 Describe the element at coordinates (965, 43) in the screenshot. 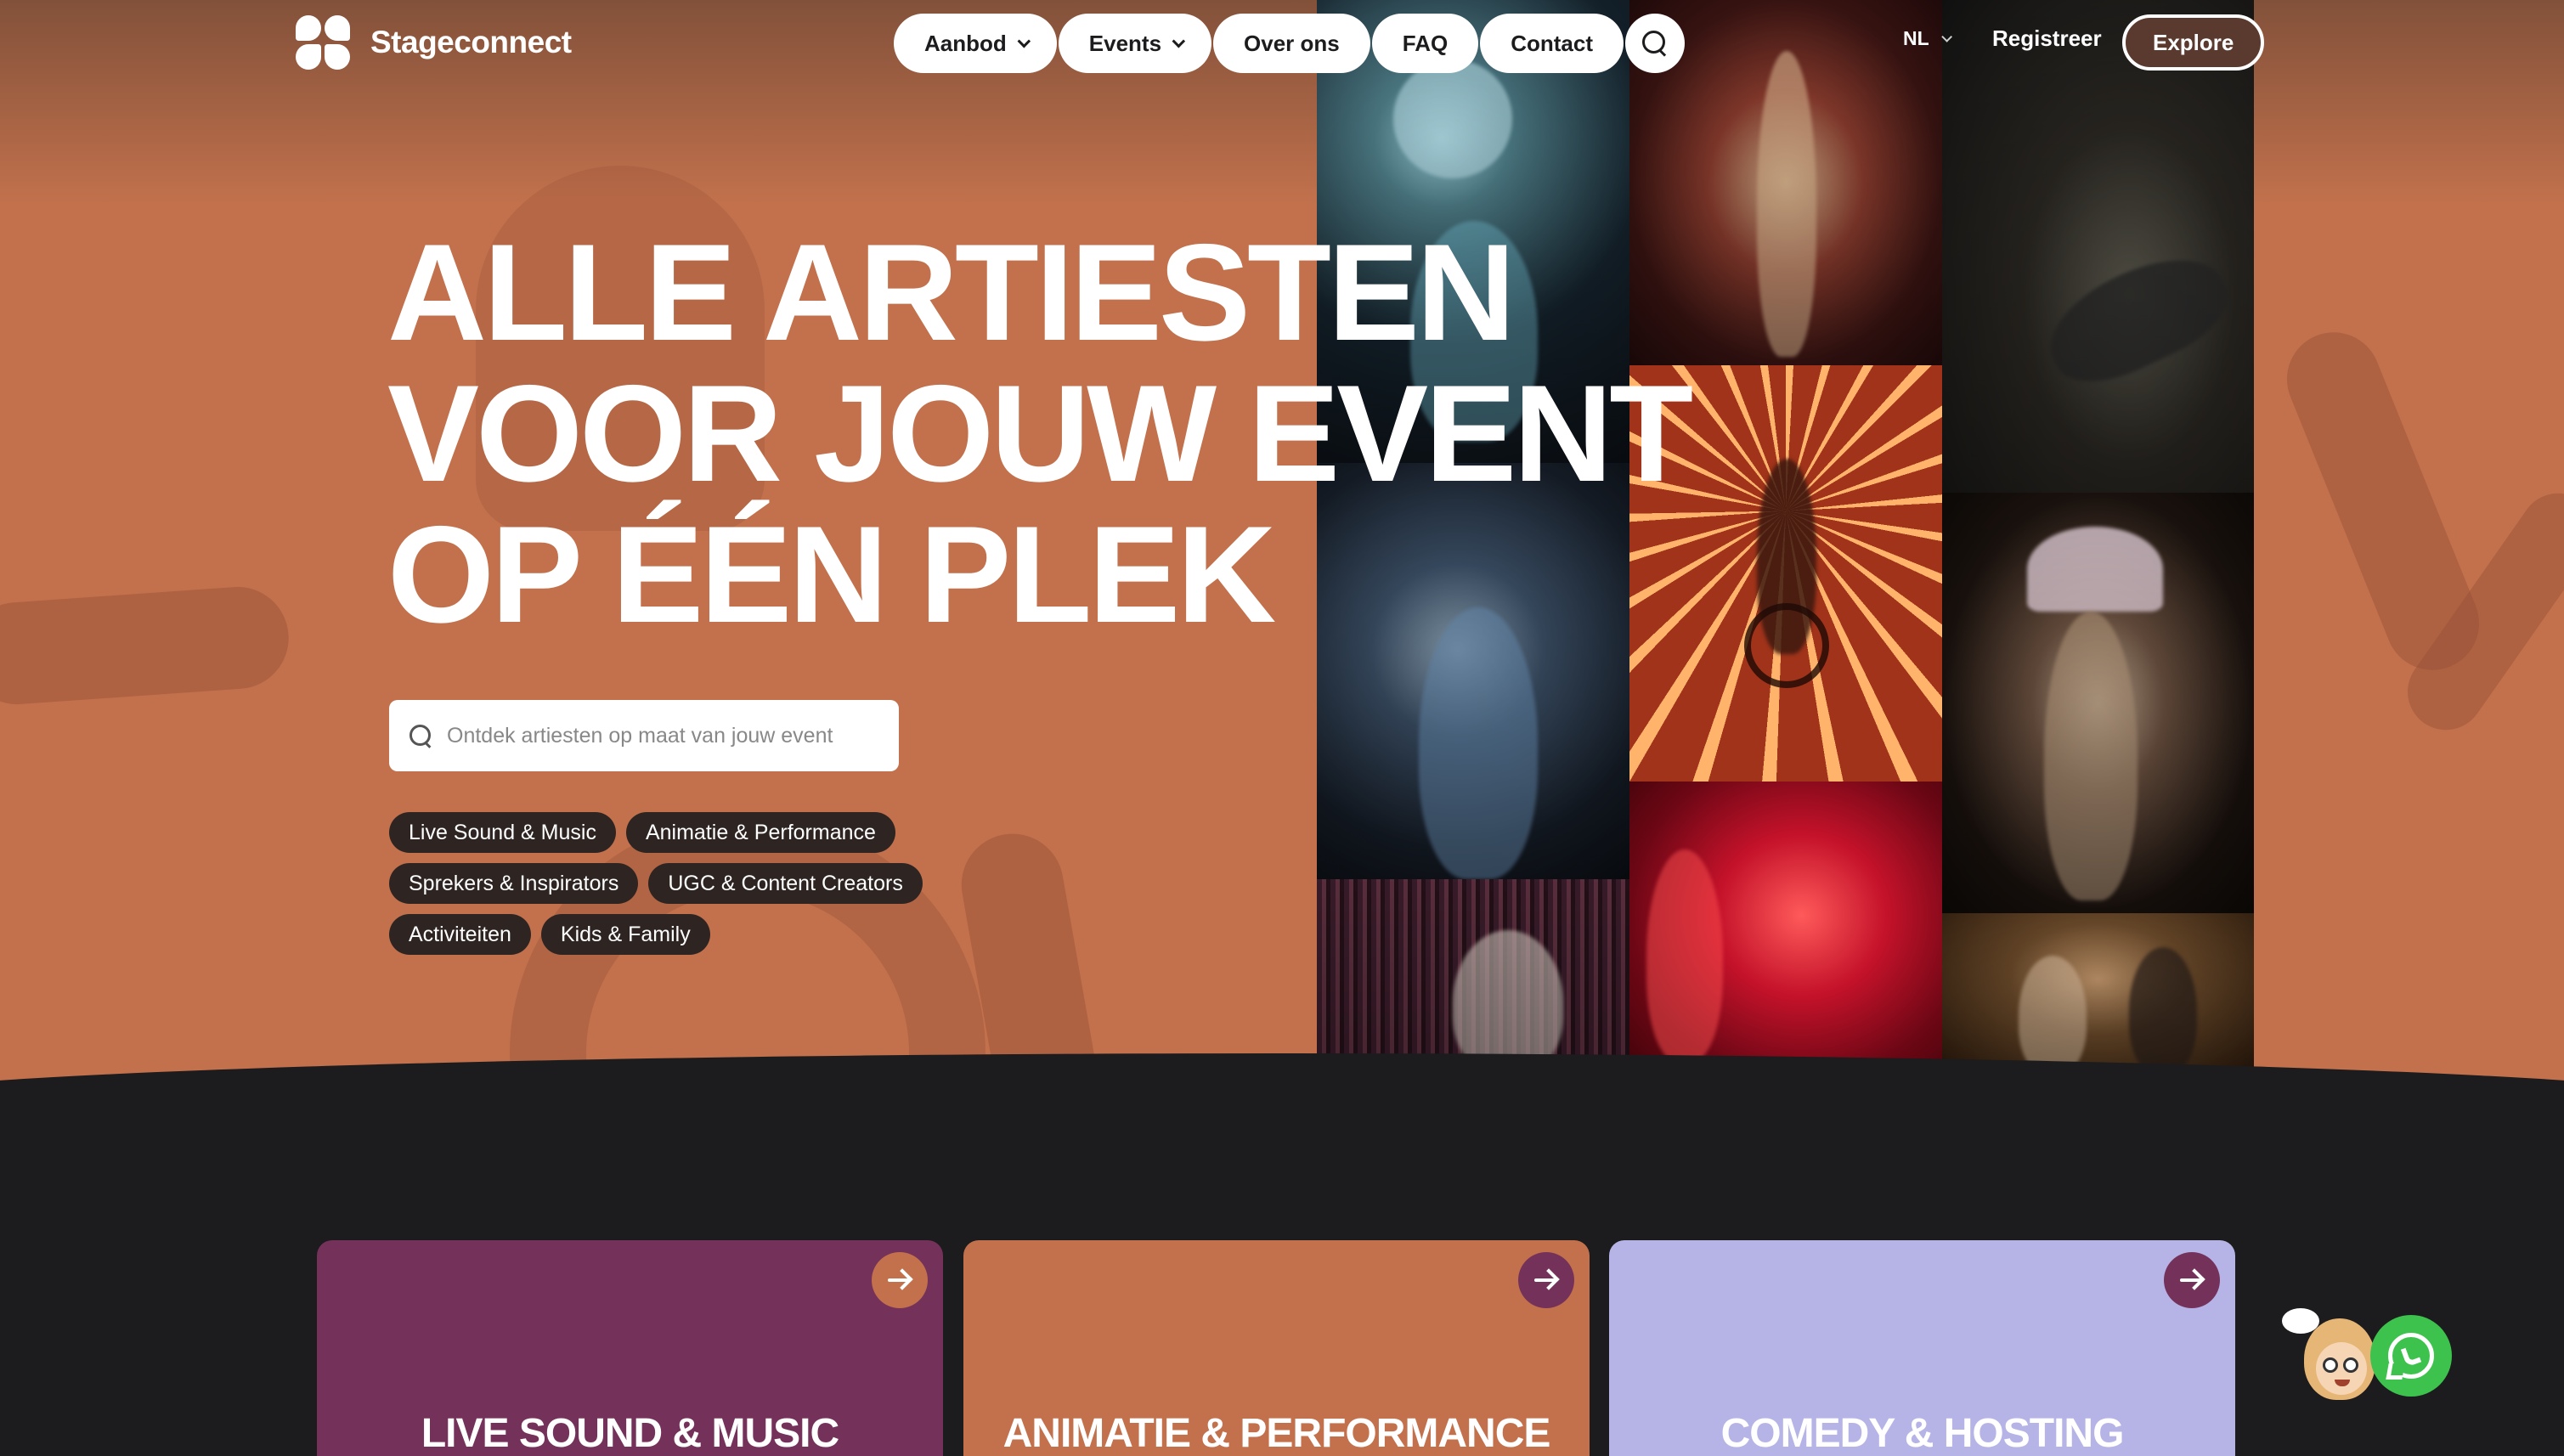

I see `nav-item-label: Aanbod` at that location.